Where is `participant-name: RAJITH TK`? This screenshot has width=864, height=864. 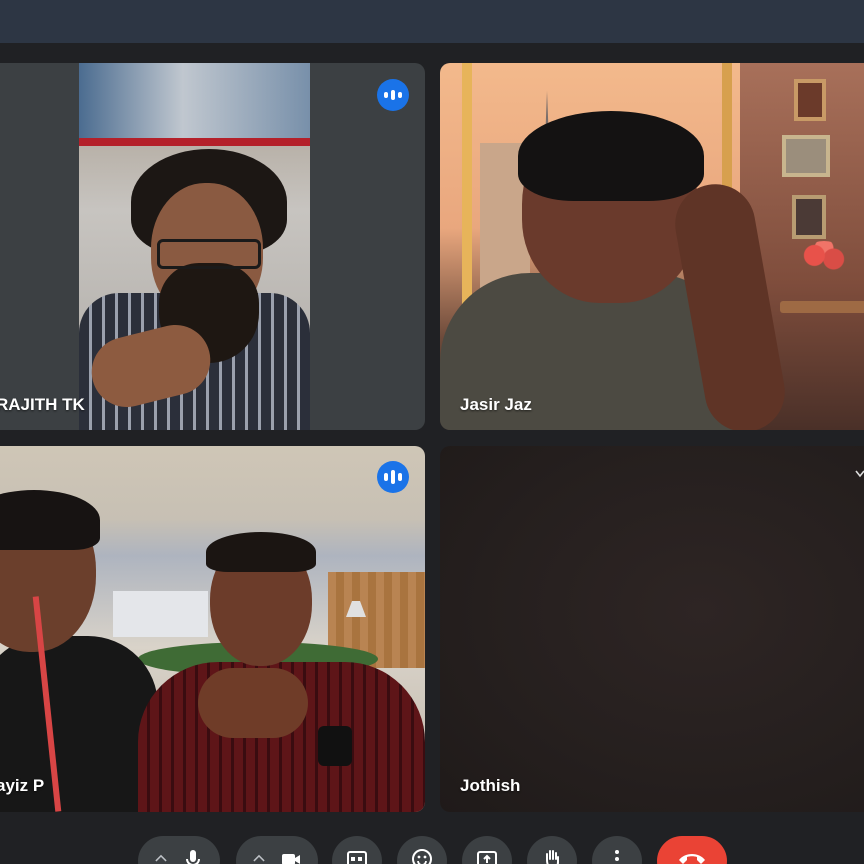 participant-name: RAJITH TK is located at coordinates (42, 404).